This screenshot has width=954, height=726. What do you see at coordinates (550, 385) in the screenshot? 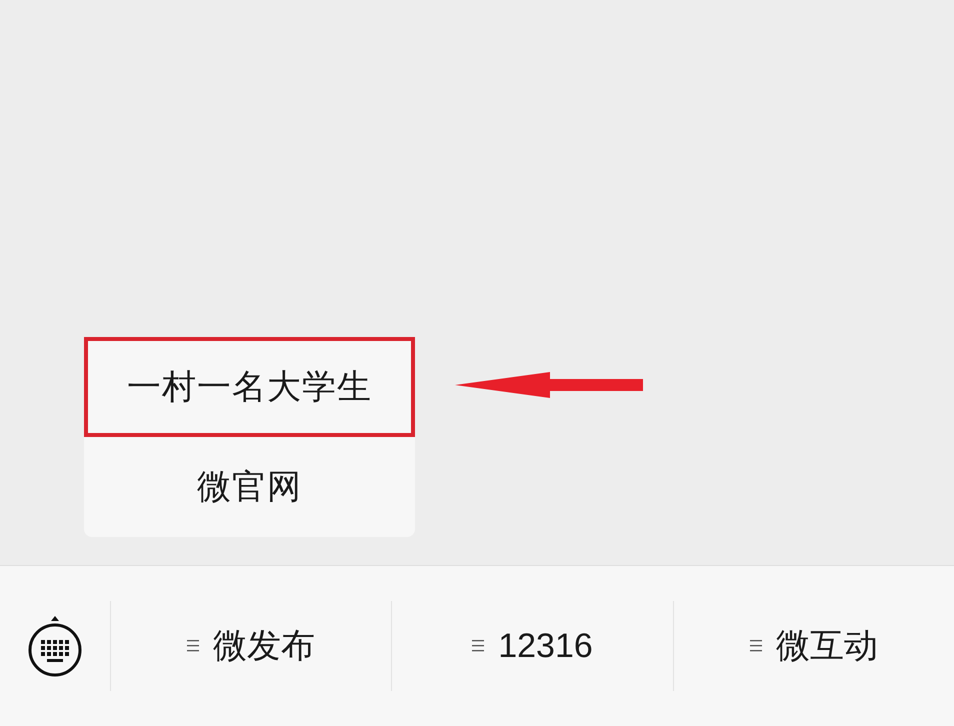
I see `arrow-icon` at bounding box center [550, 385].